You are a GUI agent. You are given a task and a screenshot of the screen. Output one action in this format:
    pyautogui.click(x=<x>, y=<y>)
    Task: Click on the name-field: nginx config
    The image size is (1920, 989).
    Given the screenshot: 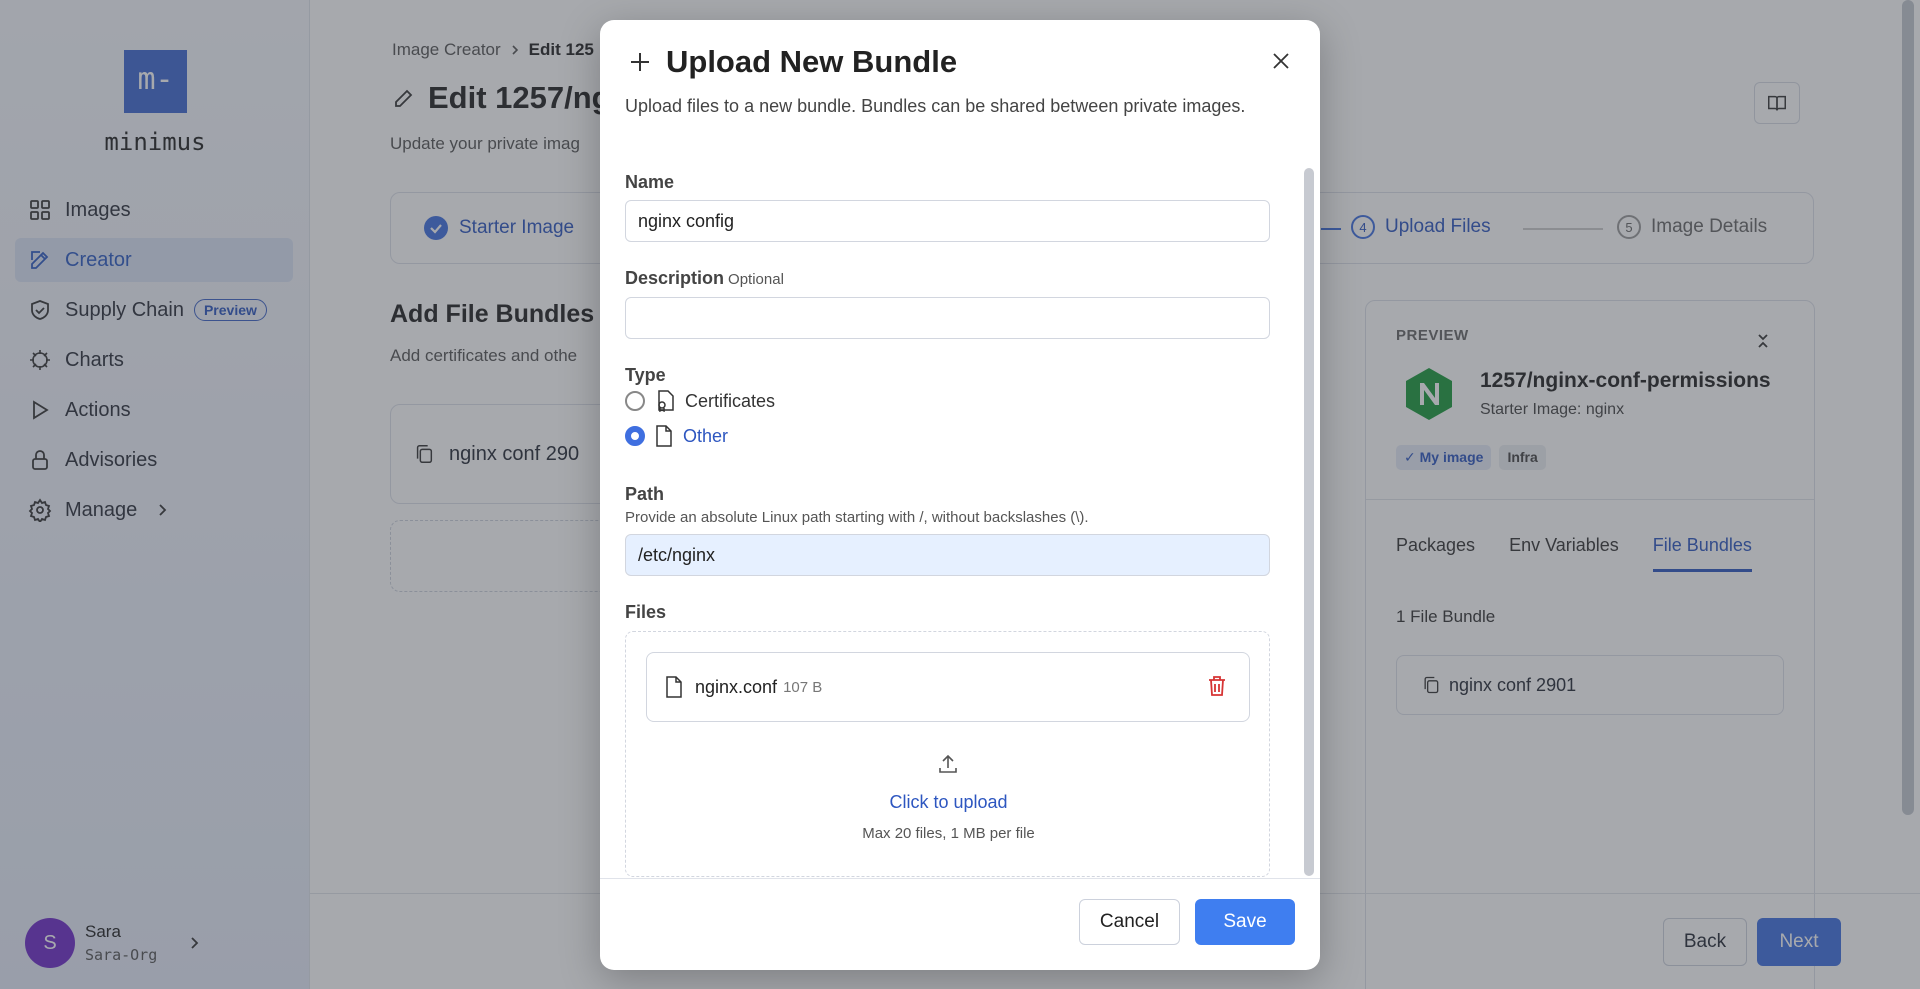 What is the action you would take?
    pyautogui.click(x=947, y=221)
    